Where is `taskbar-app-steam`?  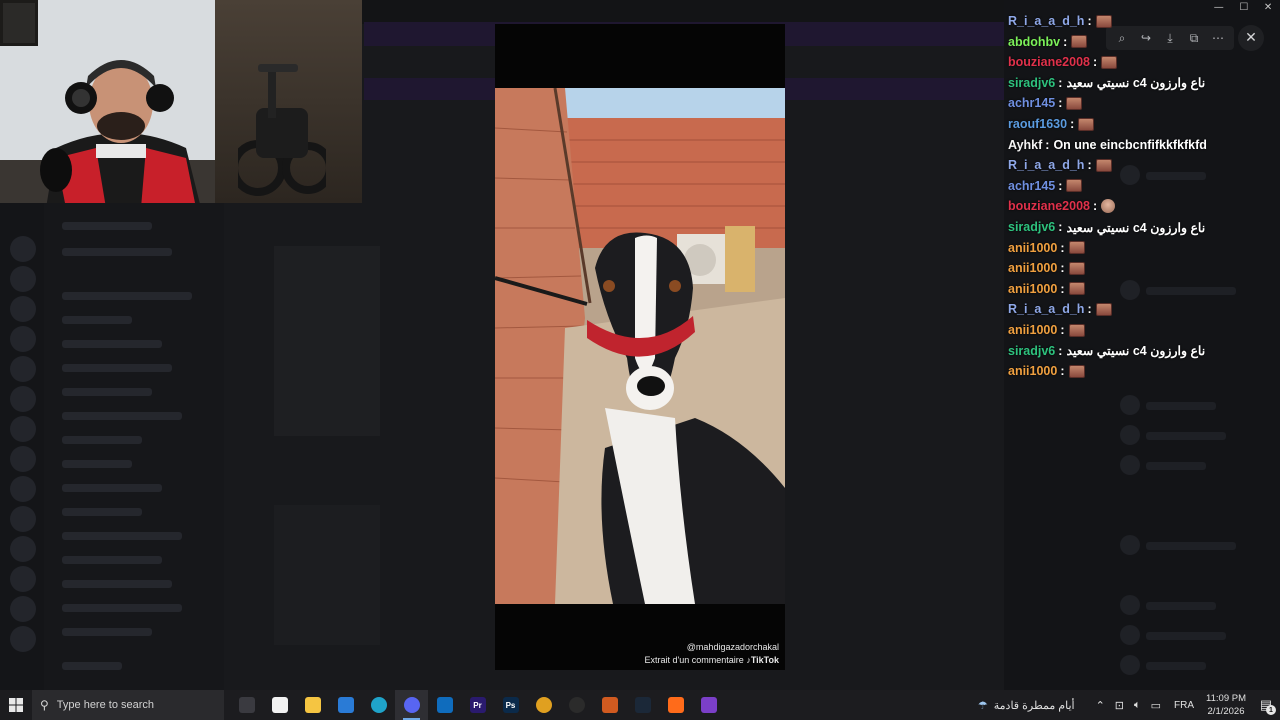
taskbar-app-steam is located at coordinates (642, 705).